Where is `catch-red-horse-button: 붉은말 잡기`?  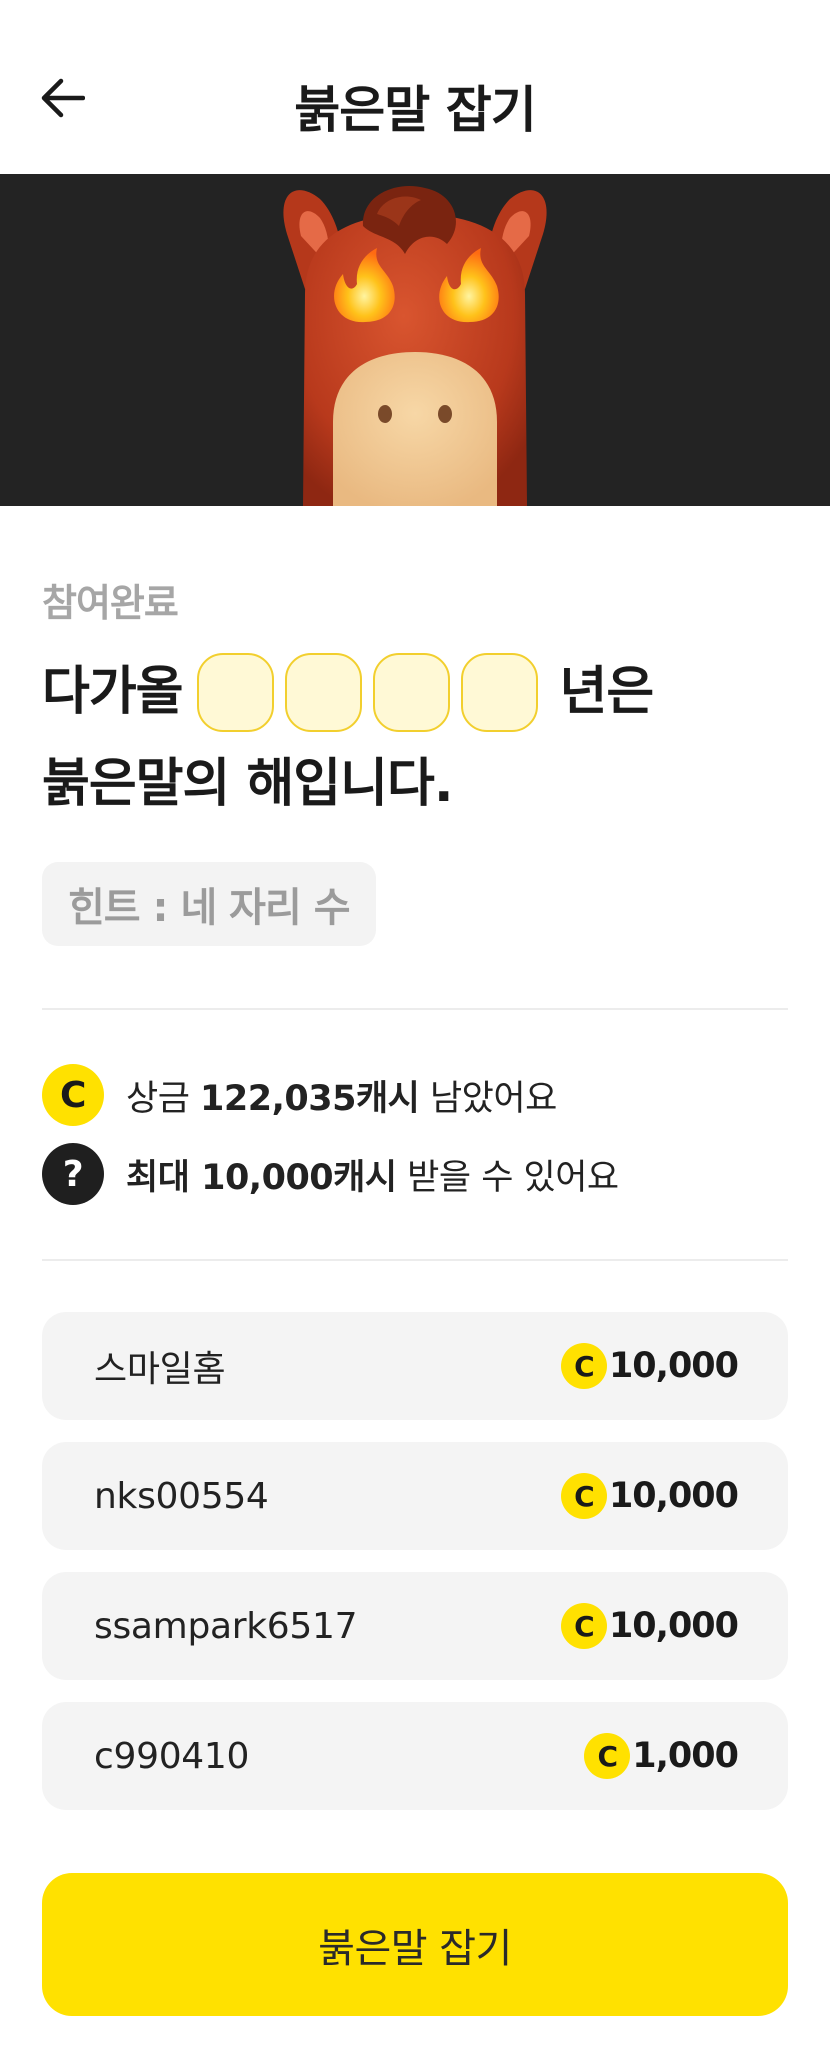
catch-red-horse-button: 붉은말 잡기 is located at coordinates (415, 1944).